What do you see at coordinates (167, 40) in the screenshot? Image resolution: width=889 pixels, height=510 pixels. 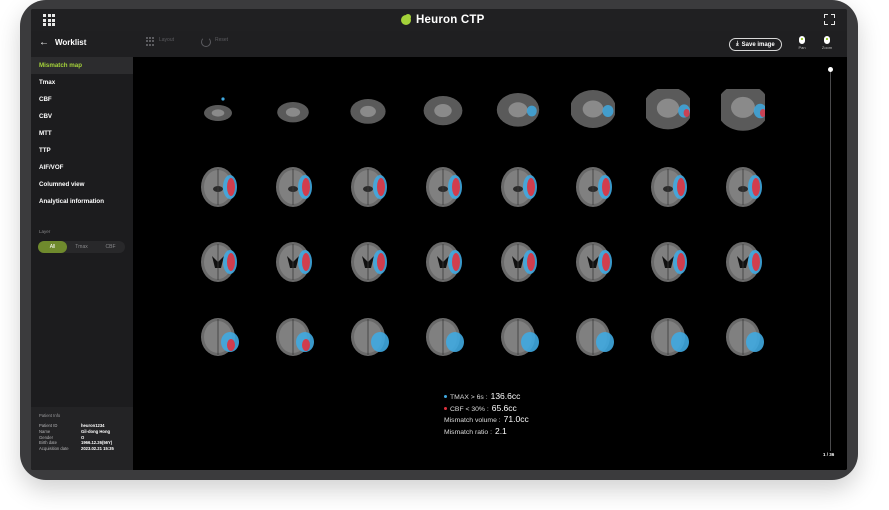 I see `layout-label: Layout` at bounding box center [167, 40].